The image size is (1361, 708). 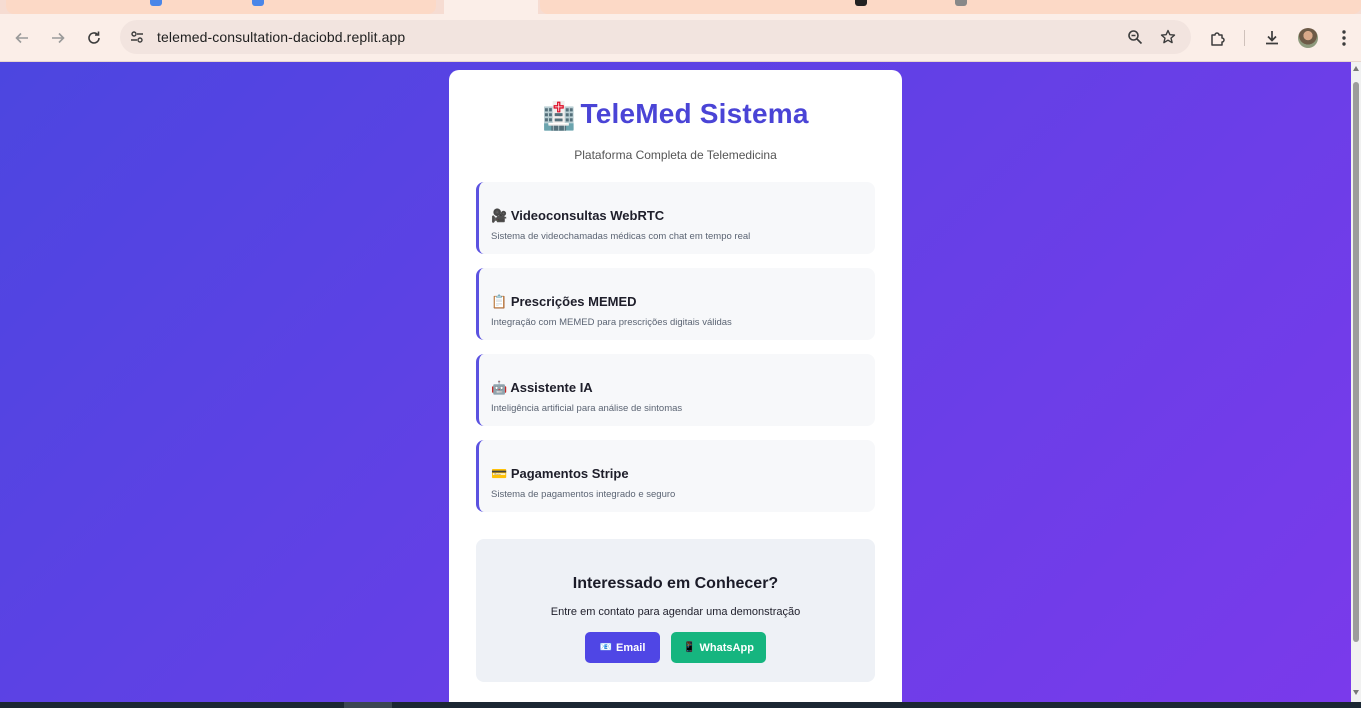 I want to click on tab-active, so click(x=491, y=7).